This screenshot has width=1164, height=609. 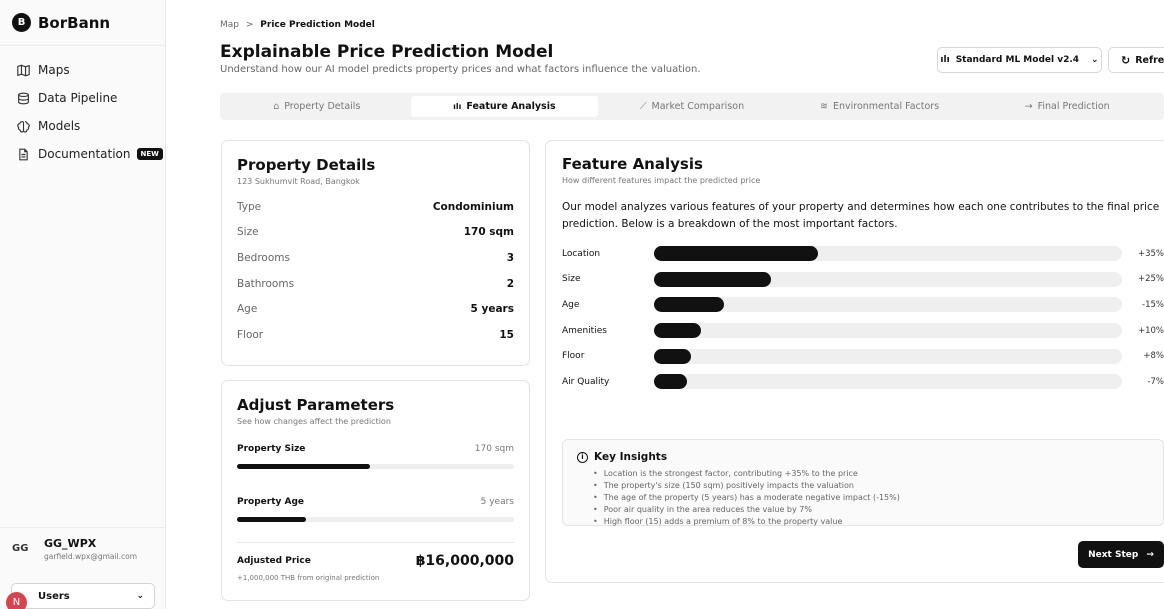 I want to click on new-badge: NEW, so click(x=149, y=154).